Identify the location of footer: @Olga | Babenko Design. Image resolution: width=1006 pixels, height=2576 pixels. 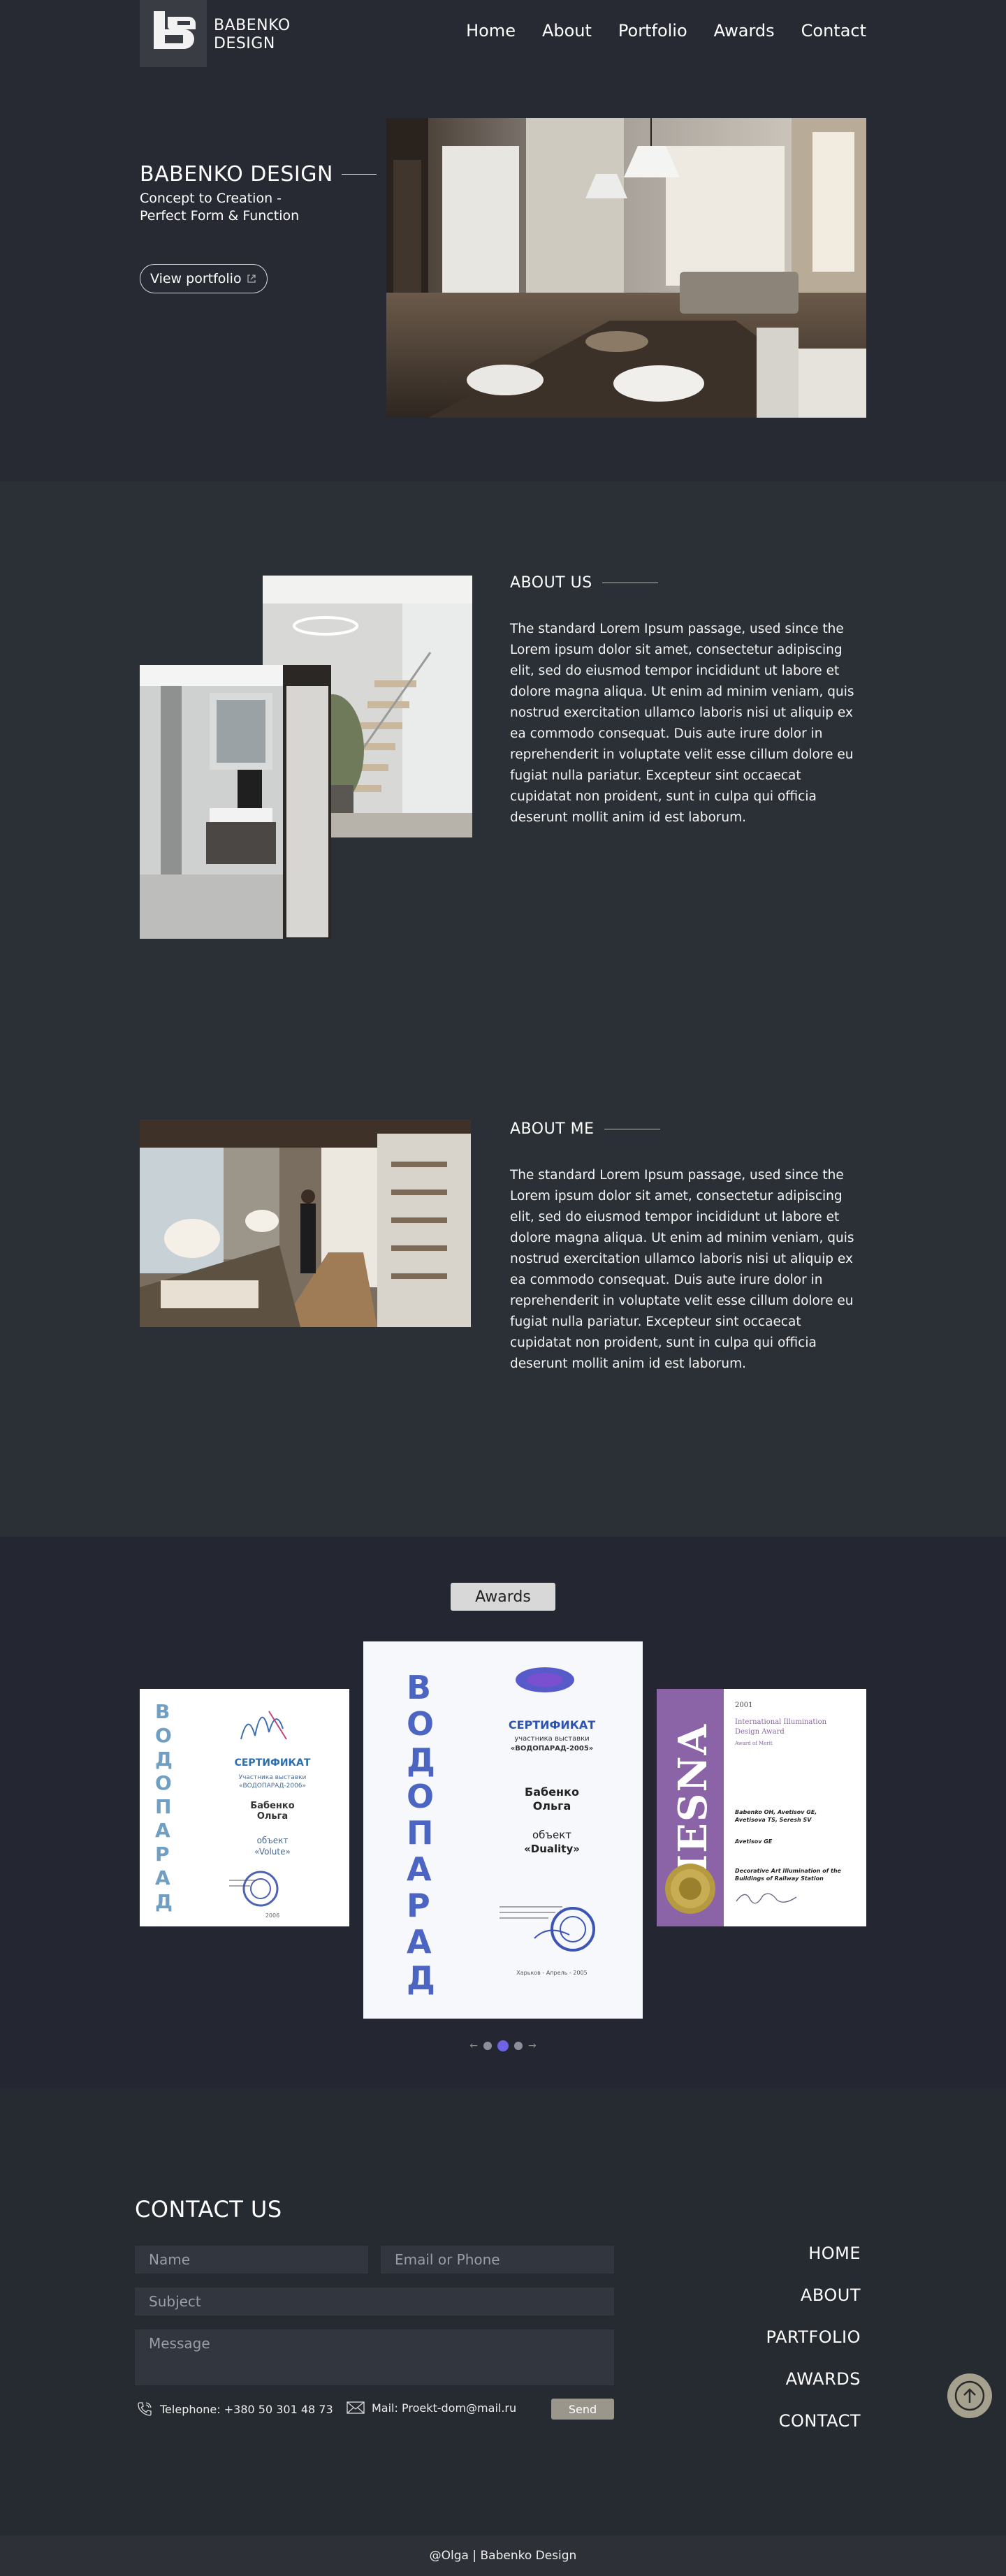
(503, 2555).